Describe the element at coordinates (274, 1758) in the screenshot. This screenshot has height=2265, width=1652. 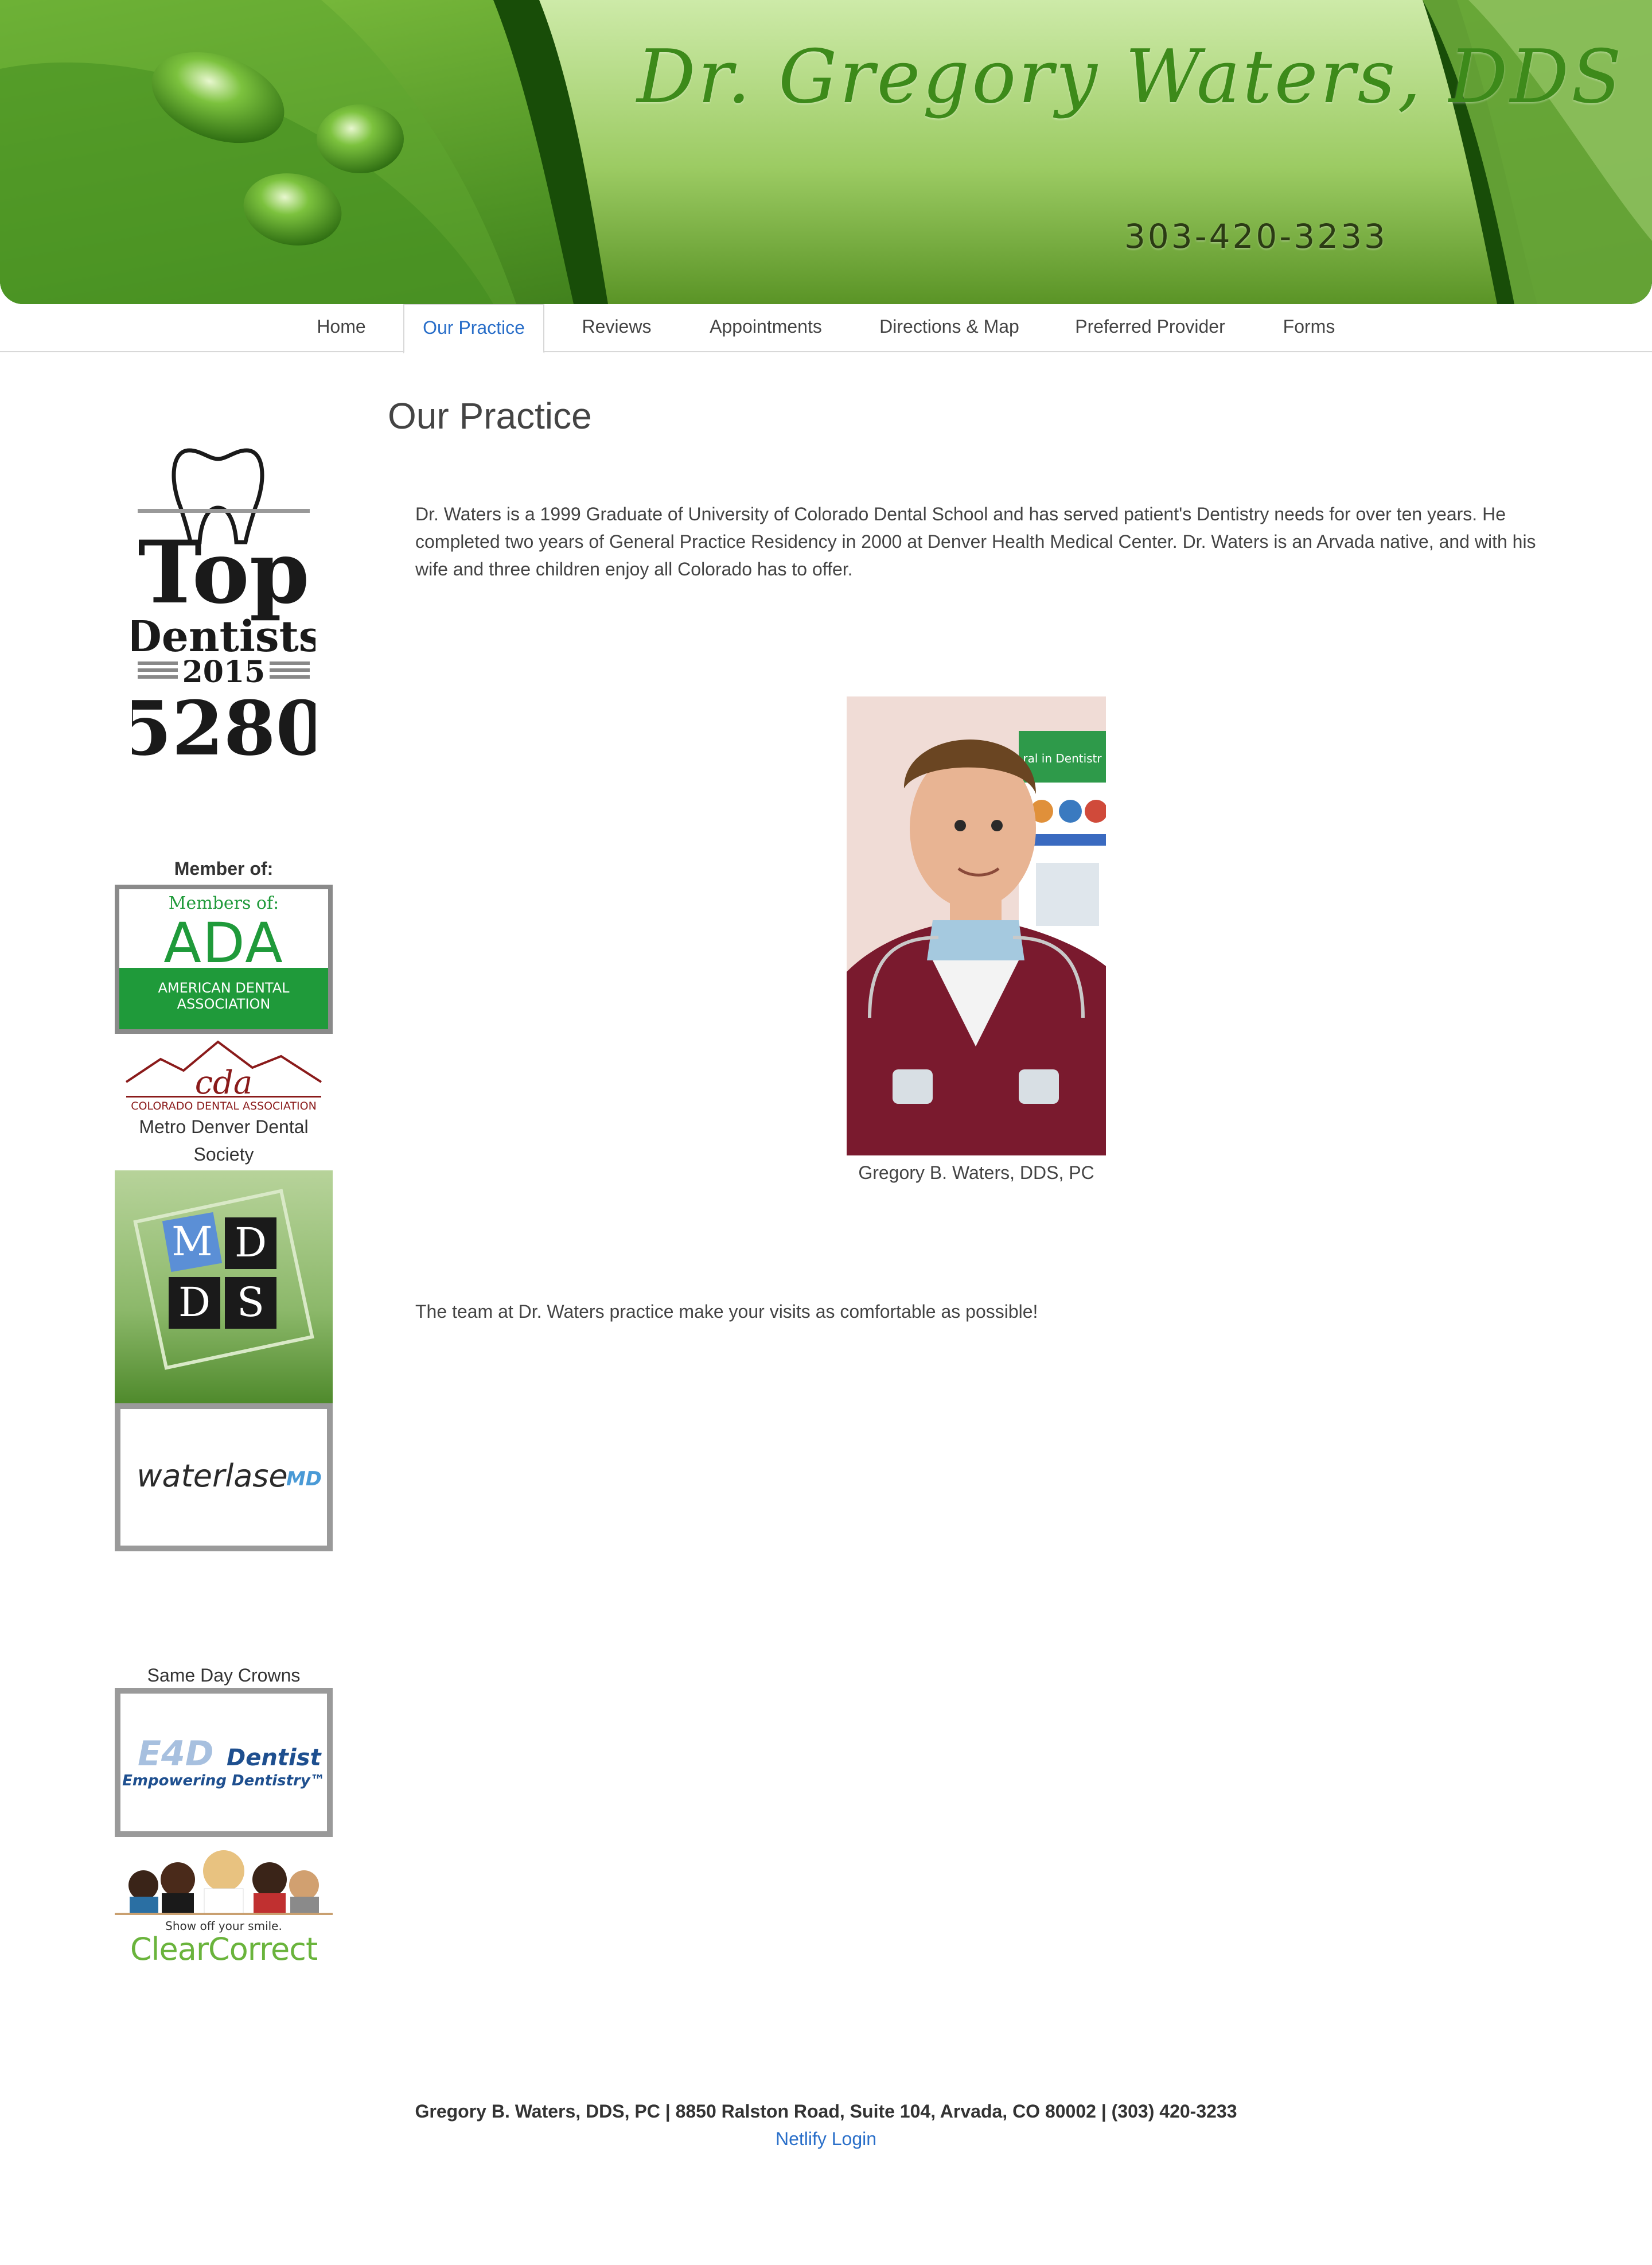
I see `svg-text: Dentist` at that location.